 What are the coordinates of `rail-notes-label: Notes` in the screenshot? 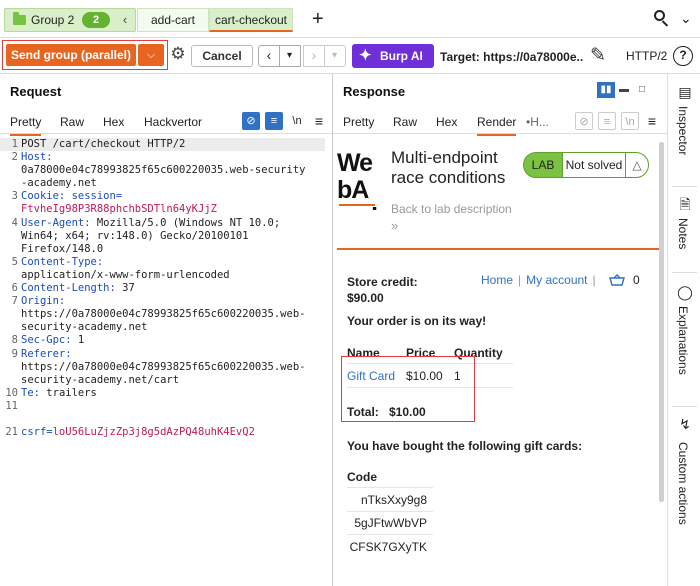 It's located at (683, 234).